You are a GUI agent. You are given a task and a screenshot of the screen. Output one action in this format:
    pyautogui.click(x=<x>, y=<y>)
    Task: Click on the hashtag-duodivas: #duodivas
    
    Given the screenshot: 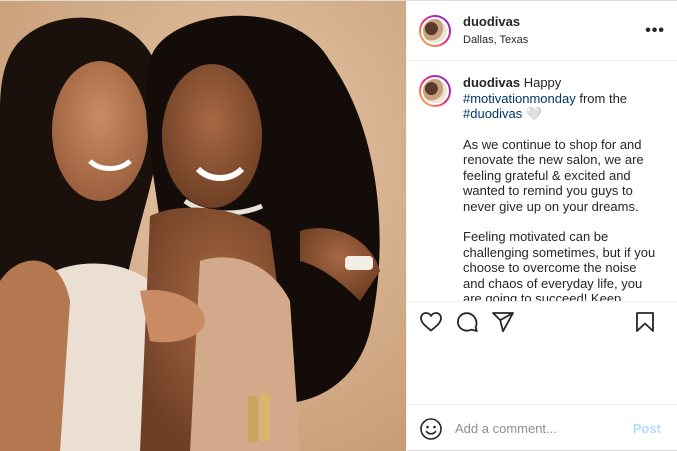 What is the action you would take?
    pyautogui.click(x=492, y=113)
    